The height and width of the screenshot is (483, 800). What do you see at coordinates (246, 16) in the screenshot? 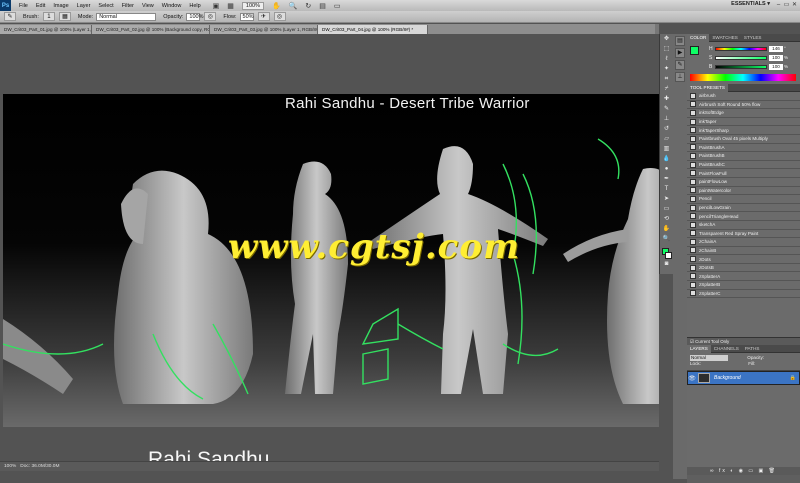
I see `flow-input: 50%` at bounding box center [246, 16].